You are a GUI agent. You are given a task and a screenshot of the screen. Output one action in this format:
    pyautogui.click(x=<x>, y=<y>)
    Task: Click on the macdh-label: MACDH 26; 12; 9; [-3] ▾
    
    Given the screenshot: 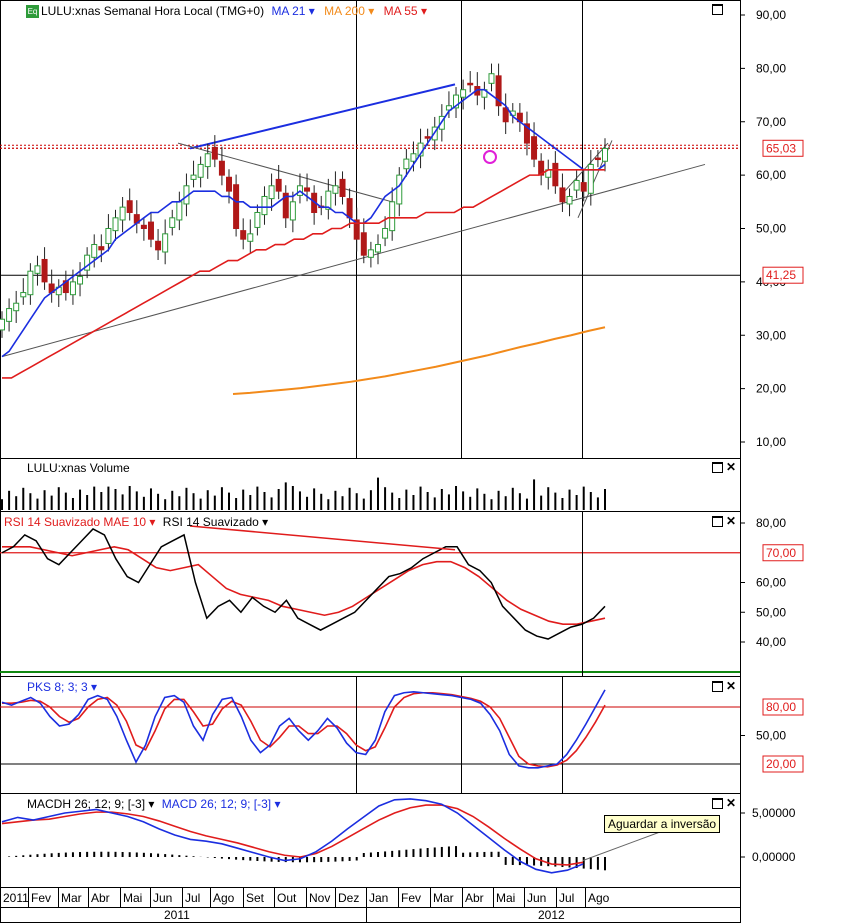 What is the action you would take?
    pyautogui.click(x=90, y=804)
    